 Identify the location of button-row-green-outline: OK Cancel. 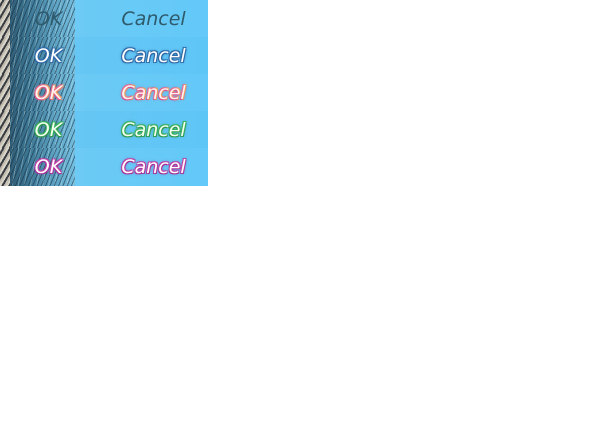
(104, 129).